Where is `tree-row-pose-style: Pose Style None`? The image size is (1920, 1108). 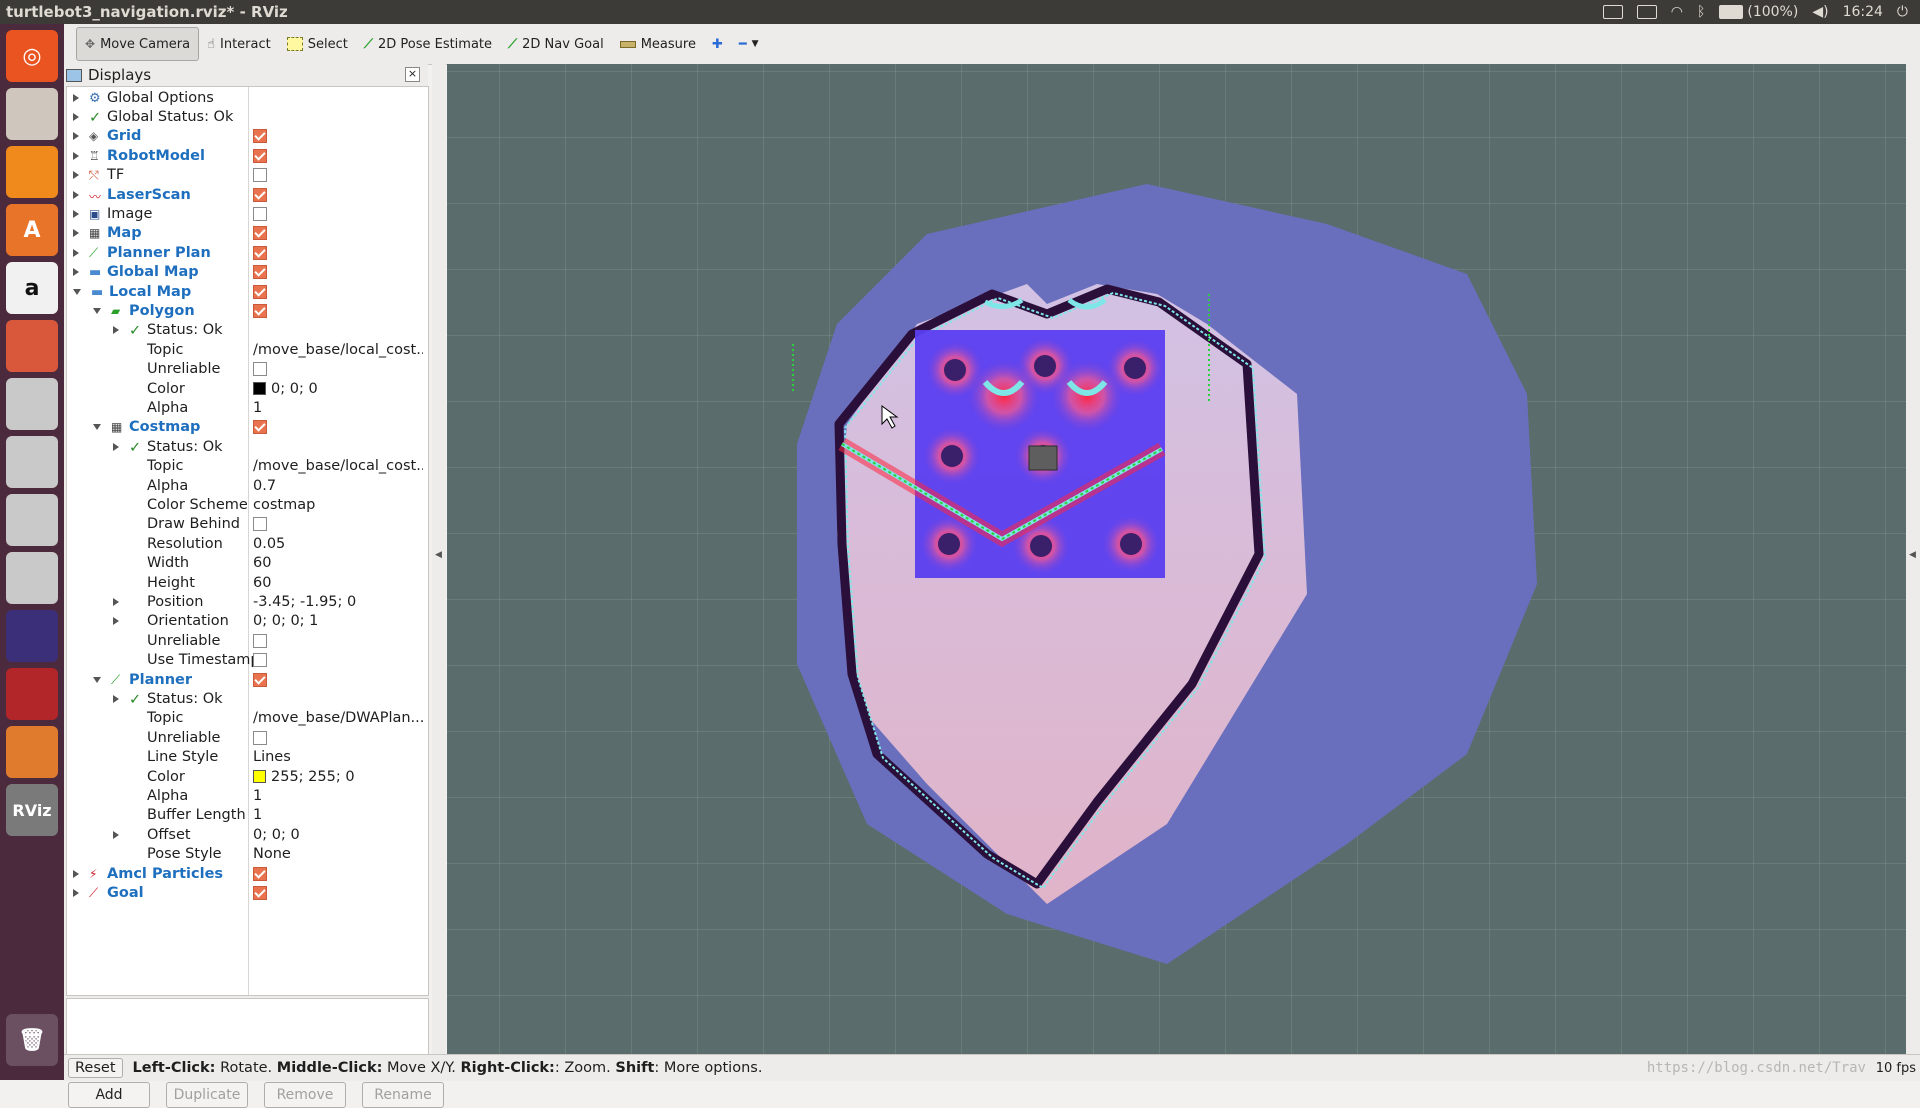
tree-row-pose-style: Pose Style None is located at coordinates (247, 854).